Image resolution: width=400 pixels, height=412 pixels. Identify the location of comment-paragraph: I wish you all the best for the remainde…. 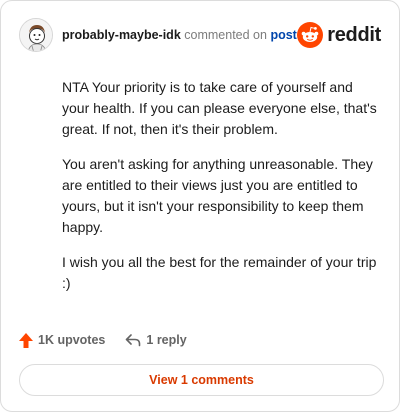
(219, 272).